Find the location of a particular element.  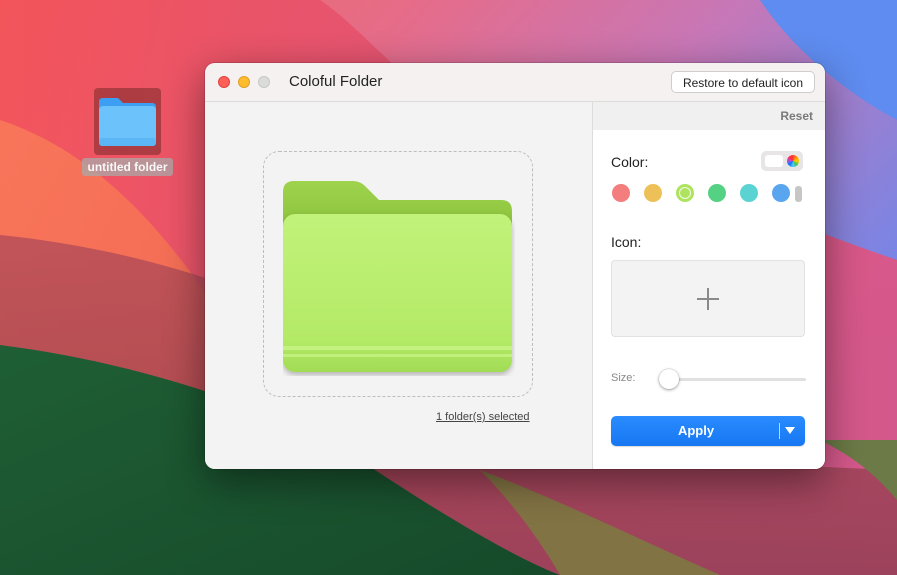

folder-preview-icon is located at coordinates (397, 276).